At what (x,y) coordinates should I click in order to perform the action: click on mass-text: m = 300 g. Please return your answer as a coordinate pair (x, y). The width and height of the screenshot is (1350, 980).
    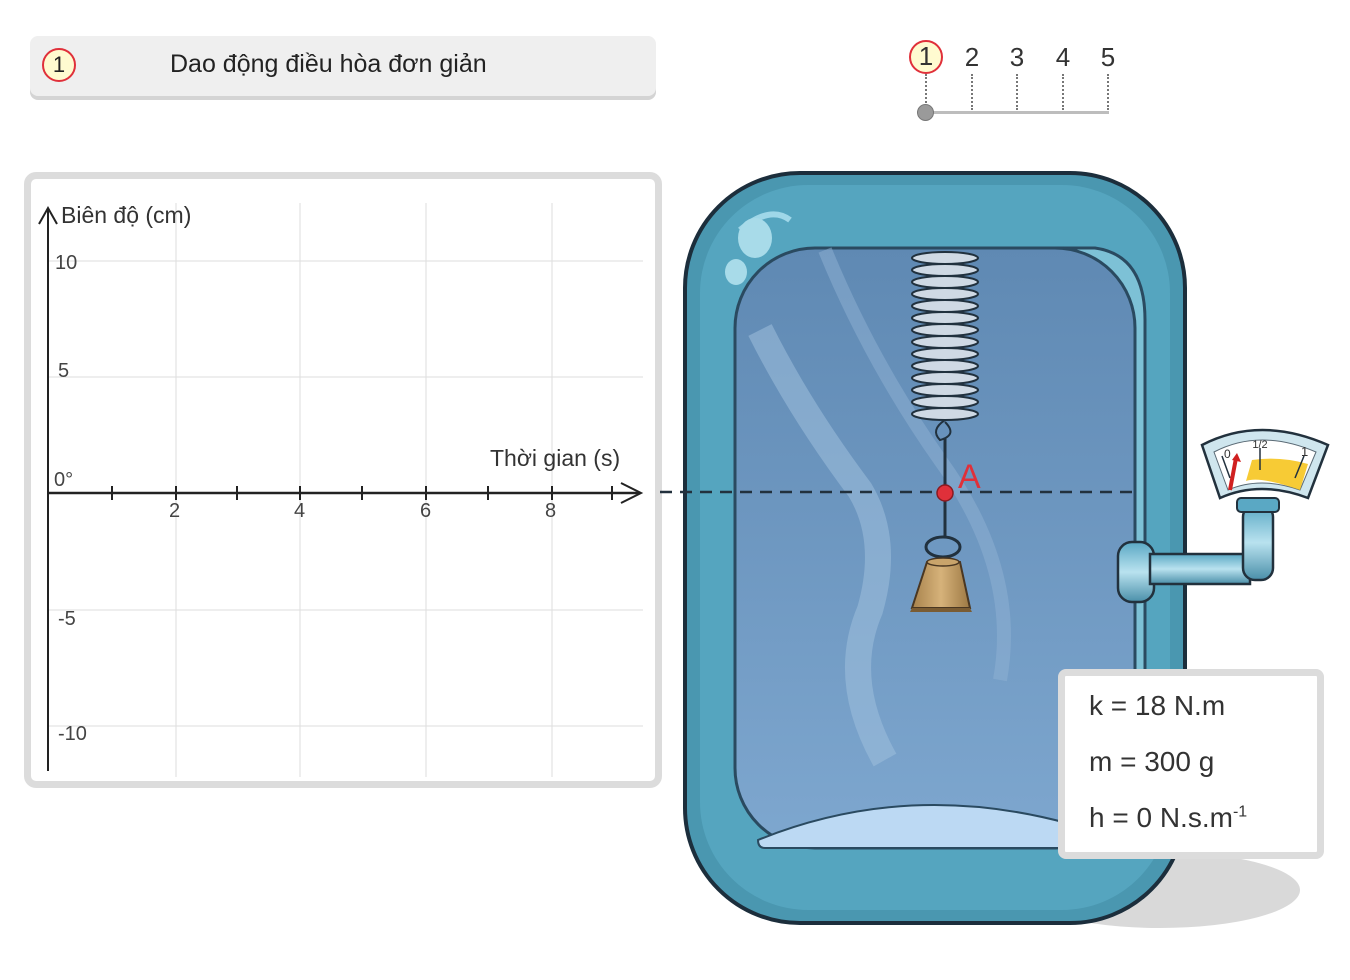
    Looking at the image, I should click on (1152, 761).